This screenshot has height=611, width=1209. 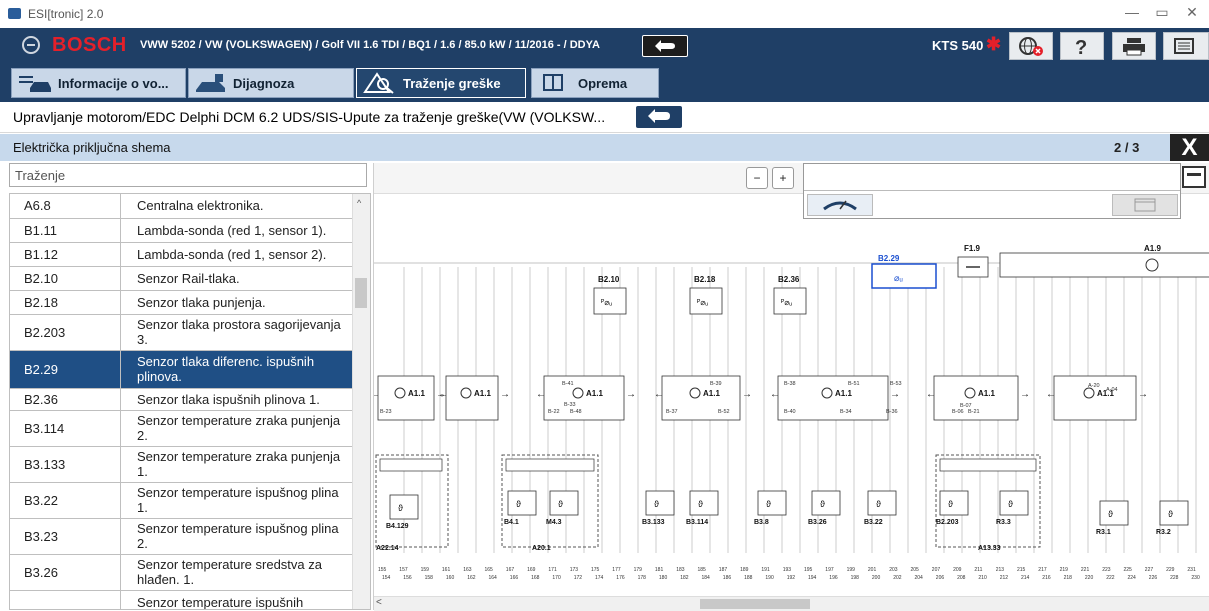 What do you see at coordinates (1152, 248) in the screenshot?
I see `module-label: A1.9` at bounding box center [1152, 248].